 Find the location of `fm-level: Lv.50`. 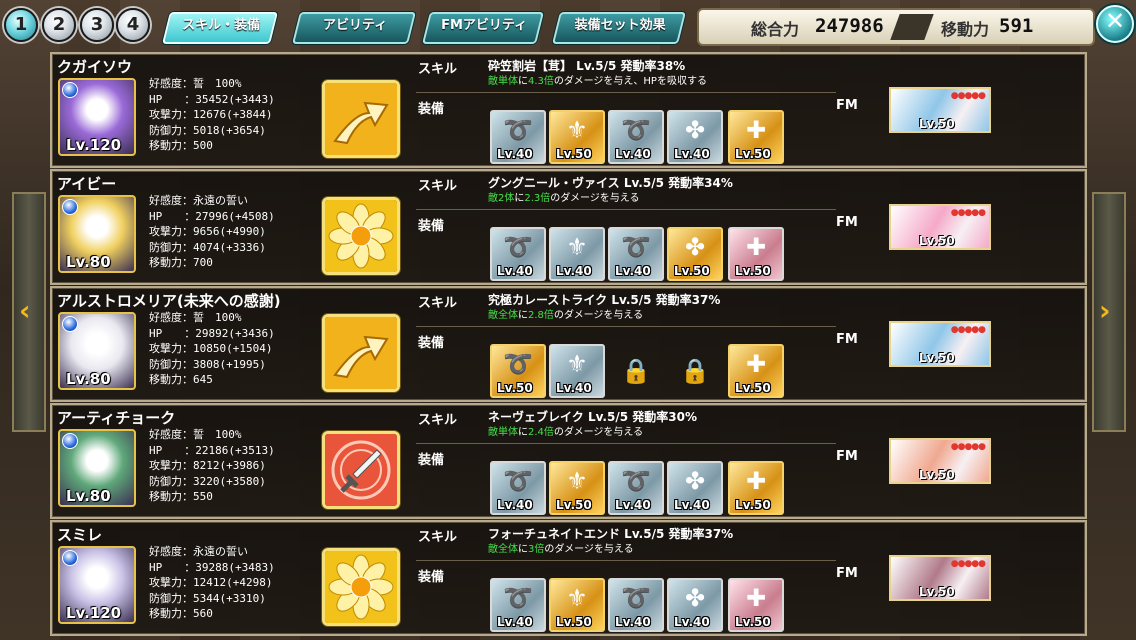

fm-level: Lv.50 is located at coordinates (937, 241).